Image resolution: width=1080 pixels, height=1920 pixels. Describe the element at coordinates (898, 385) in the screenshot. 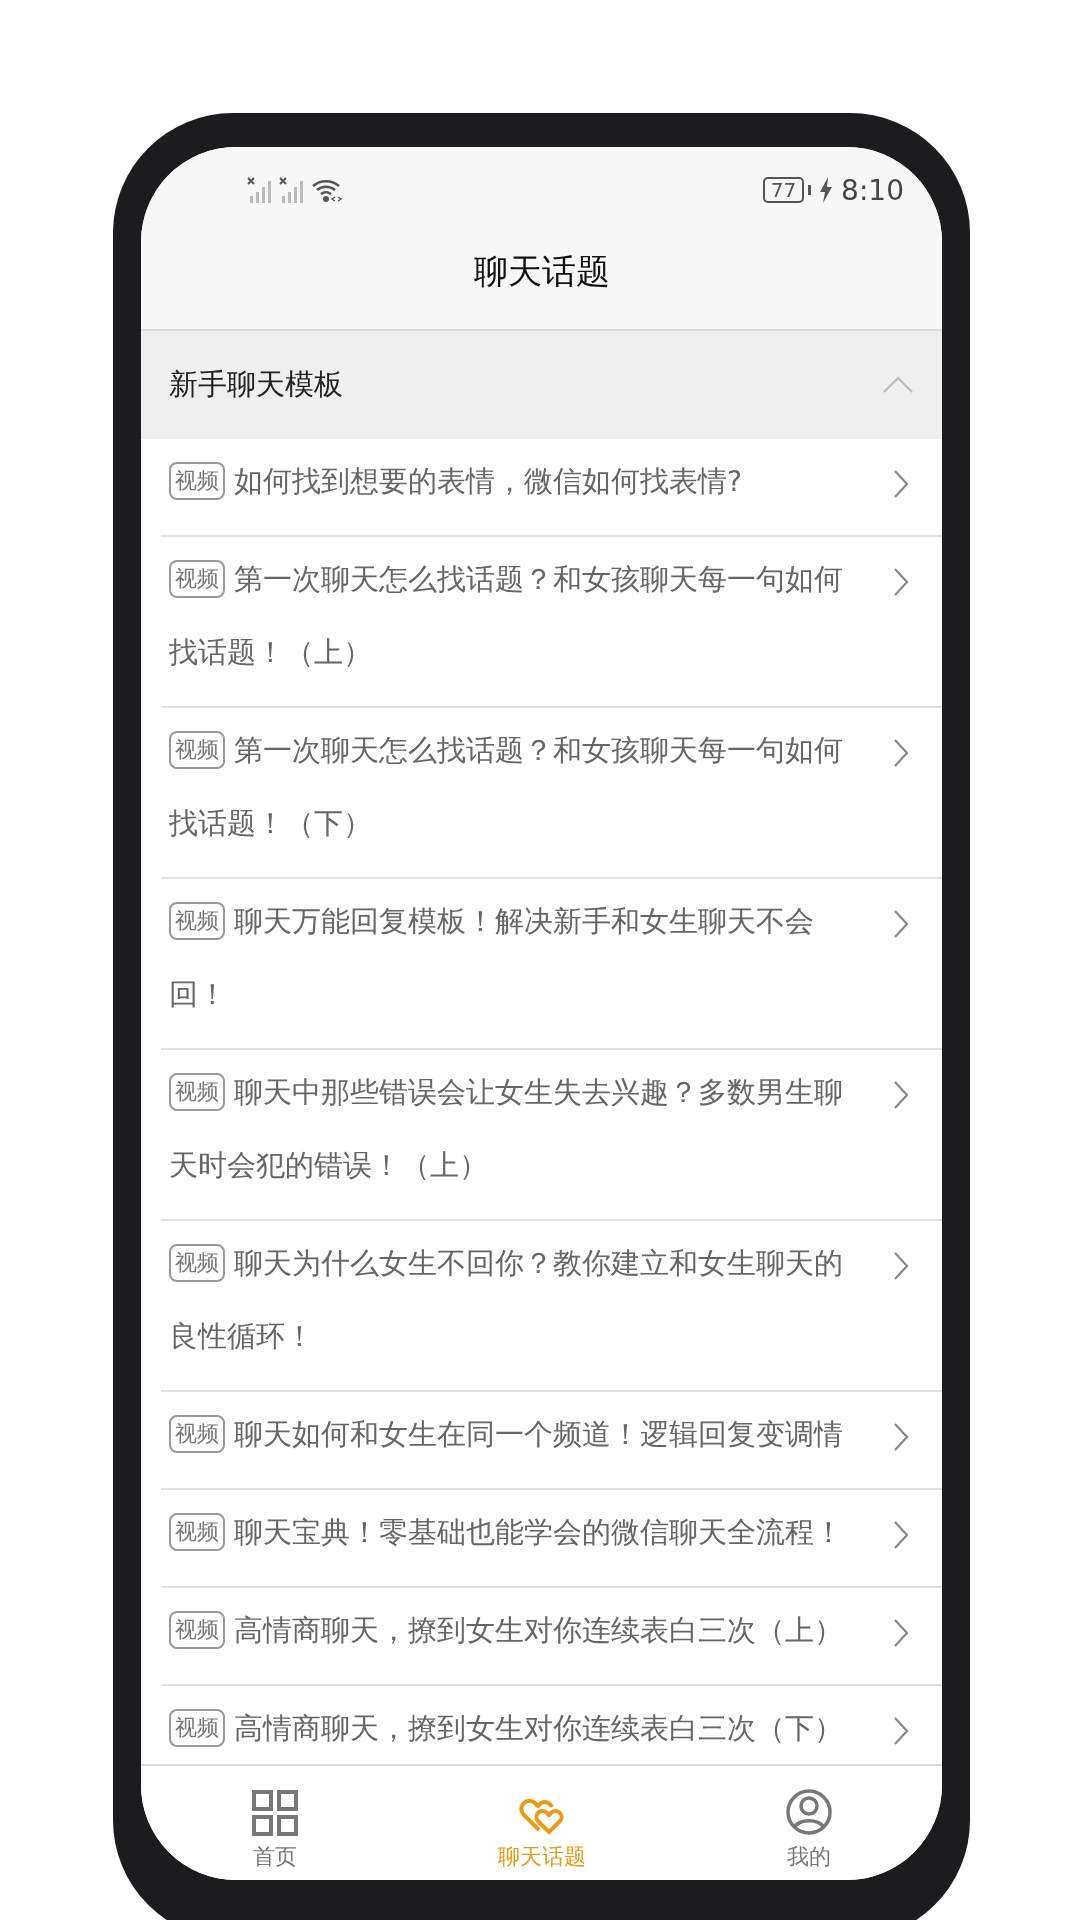

I see `chevron-up-icon` at that location.